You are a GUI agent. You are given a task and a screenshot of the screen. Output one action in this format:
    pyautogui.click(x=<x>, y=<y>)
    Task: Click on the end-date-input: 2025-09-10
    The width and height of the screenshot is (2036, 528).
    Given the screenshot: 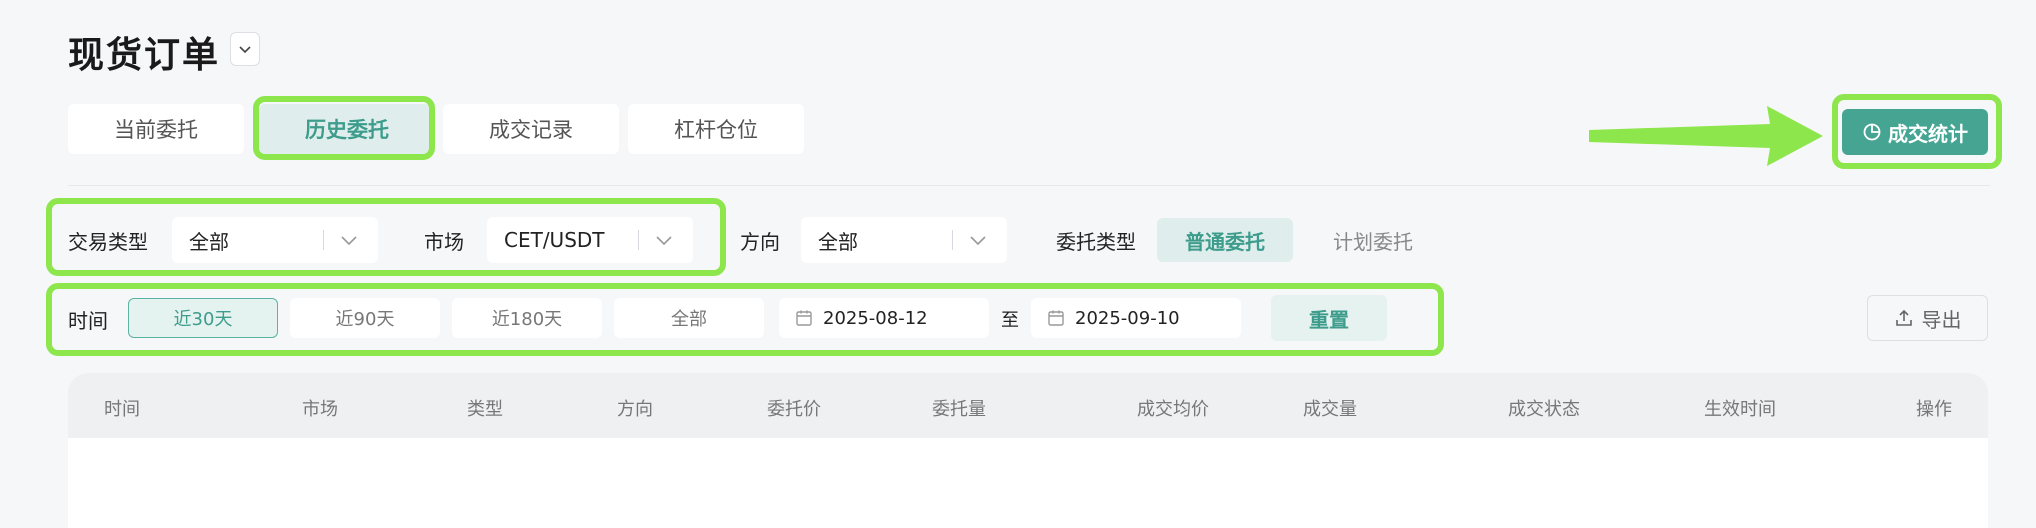 What is the action you would take?
    pyautogui.click(x=1136, y=318)
    